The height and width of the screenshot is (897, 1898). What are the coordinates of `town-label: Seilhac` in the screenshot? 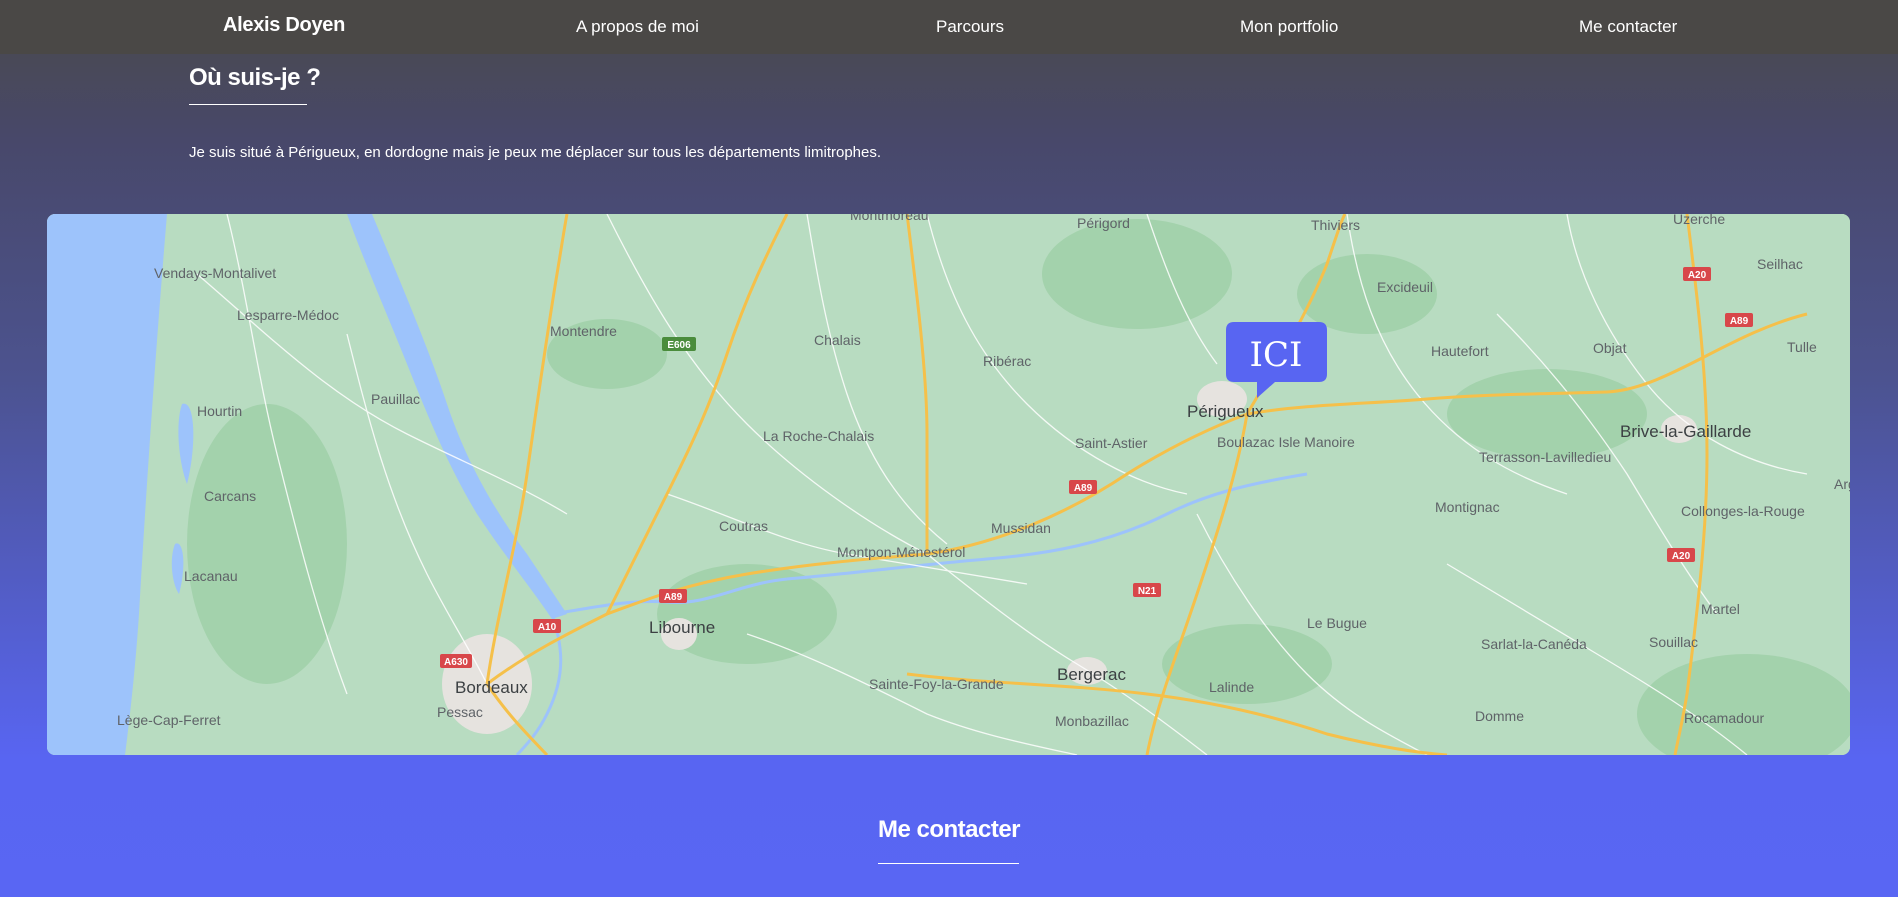 It's located at (1780, 264).